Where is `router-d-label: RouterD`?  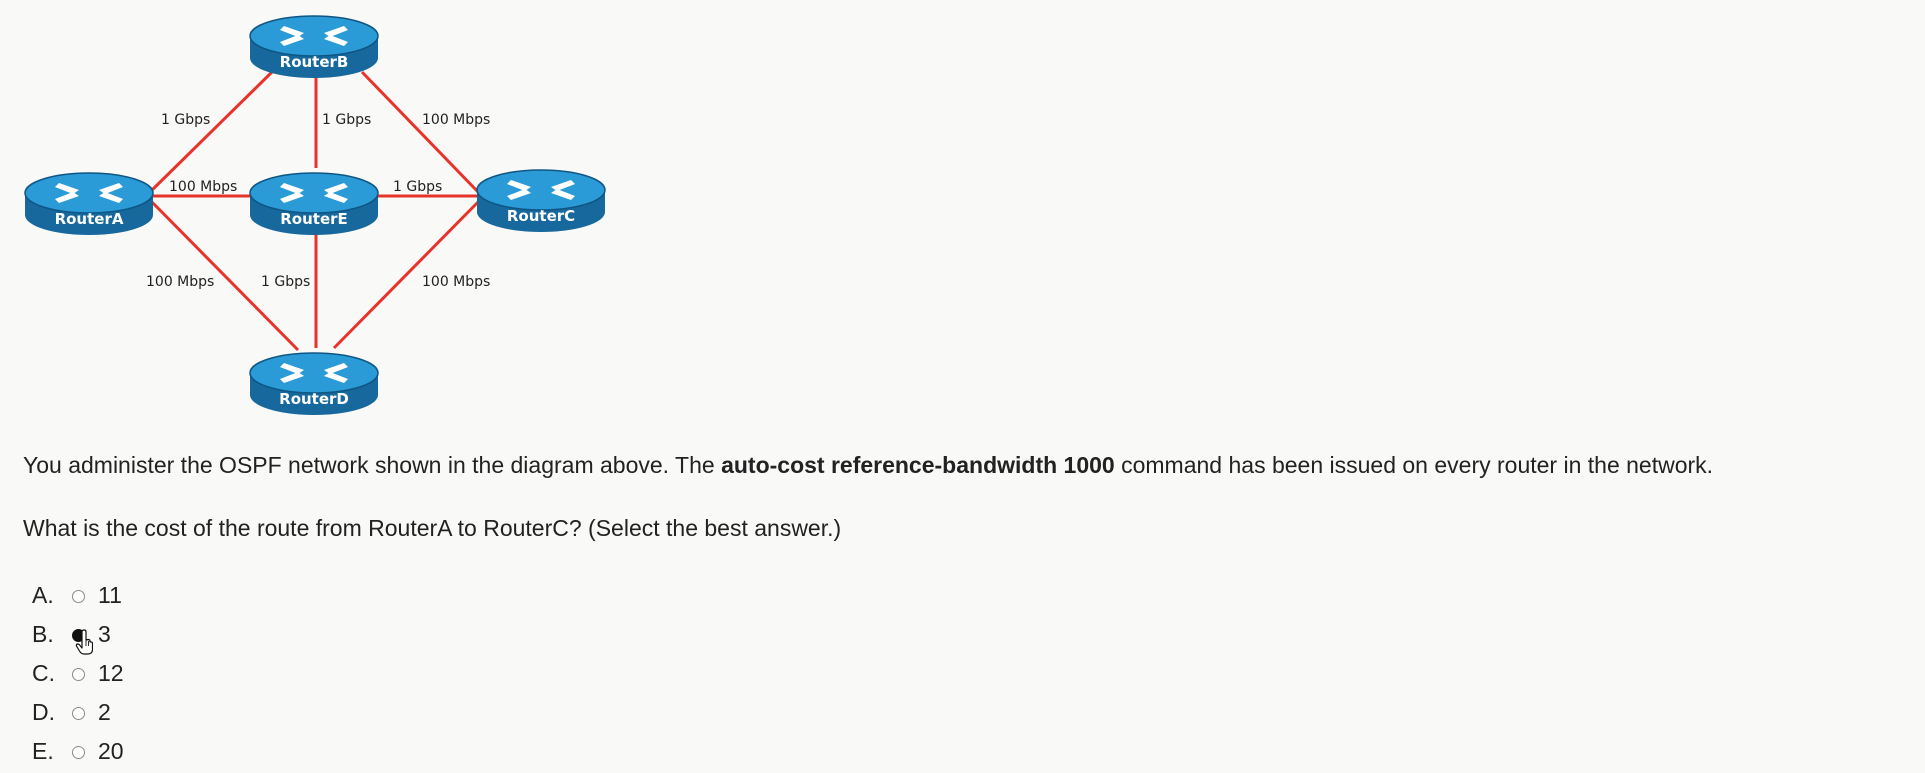
router-d-label: RouterD is located at coordinates (314, 399).